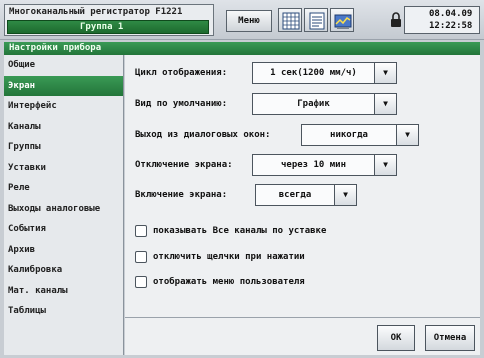 The width and height of the screenshot is (484, 358). Describe the element at coordinates (442, 20) in the screenshot. I see `date-time-display: 08.04.09 12:22:58` at that location.